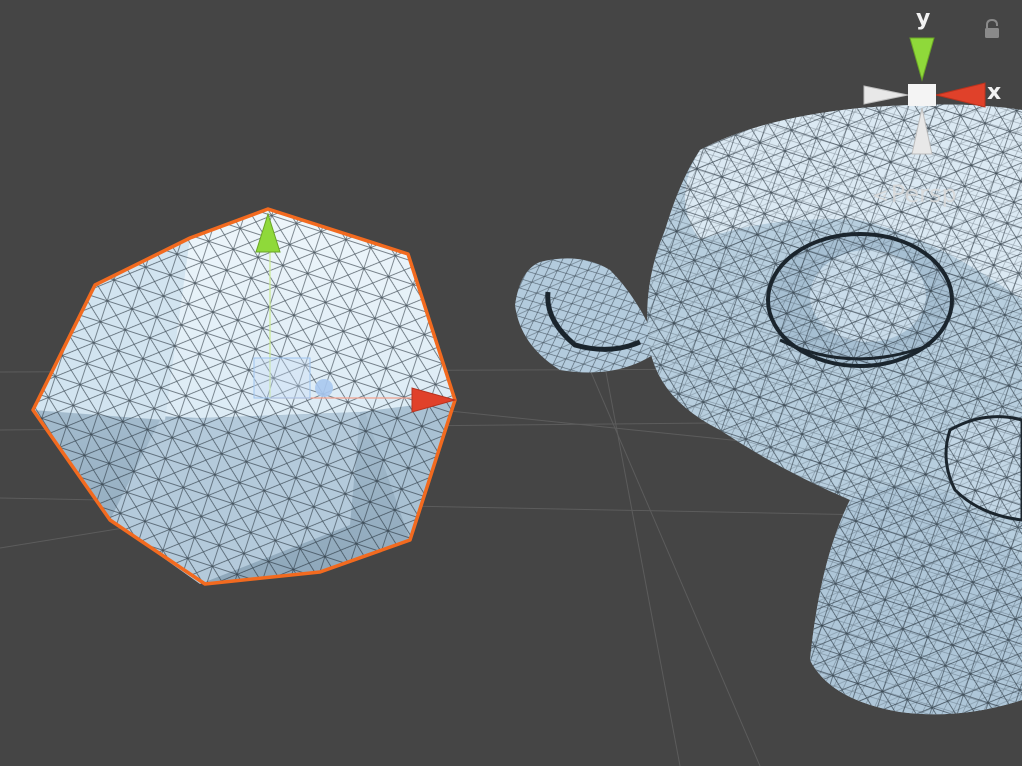 This screenshot has height=766, width=1022. I want to click on gizmo-center-cube-icon, so click(922, 95).